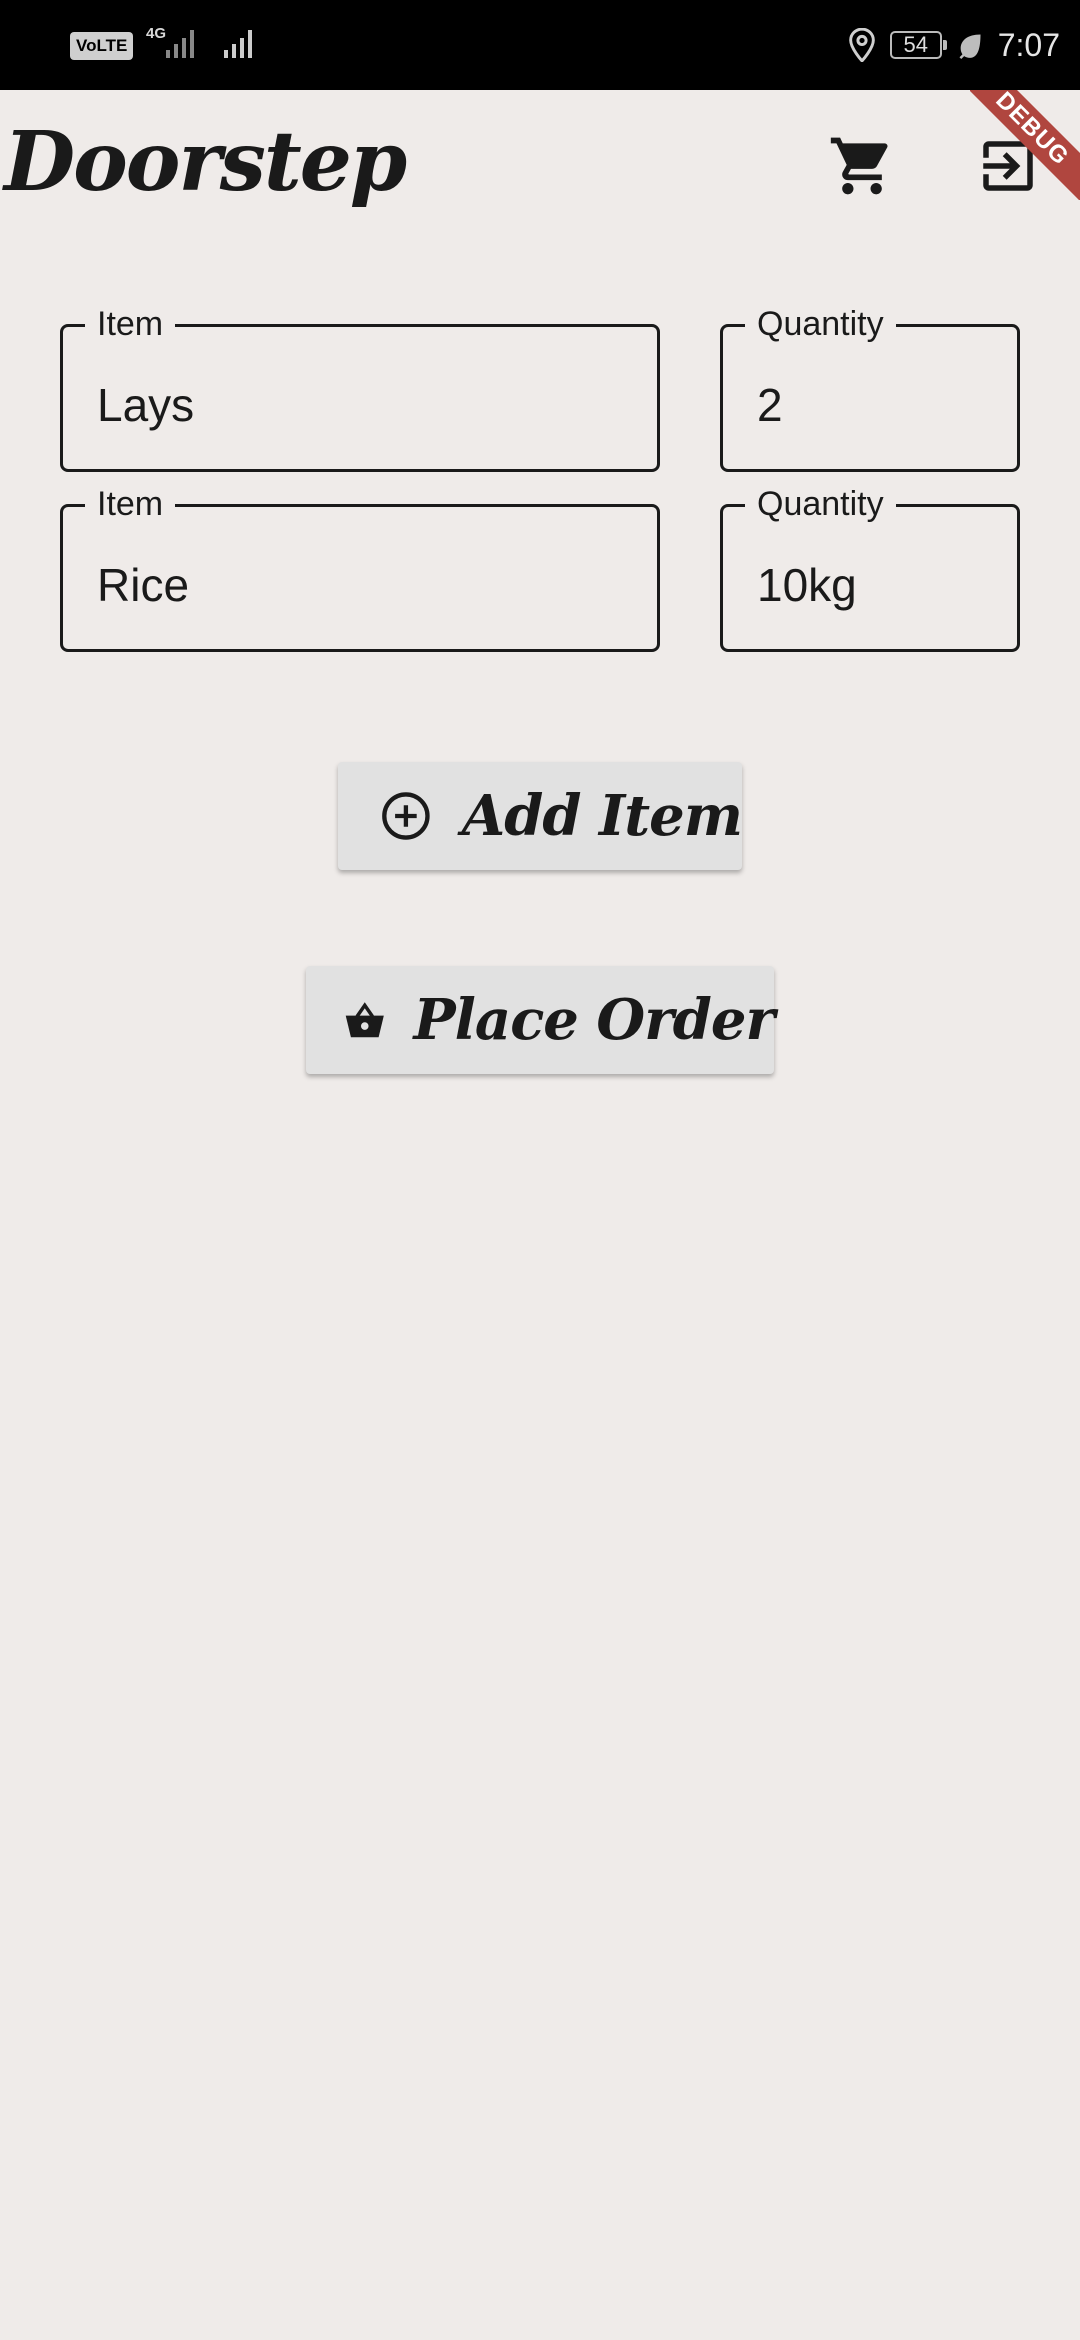 The height and width of the screenshot is (2340, 1080). I want to click on item-value-1: Lays, so click(146, 405).